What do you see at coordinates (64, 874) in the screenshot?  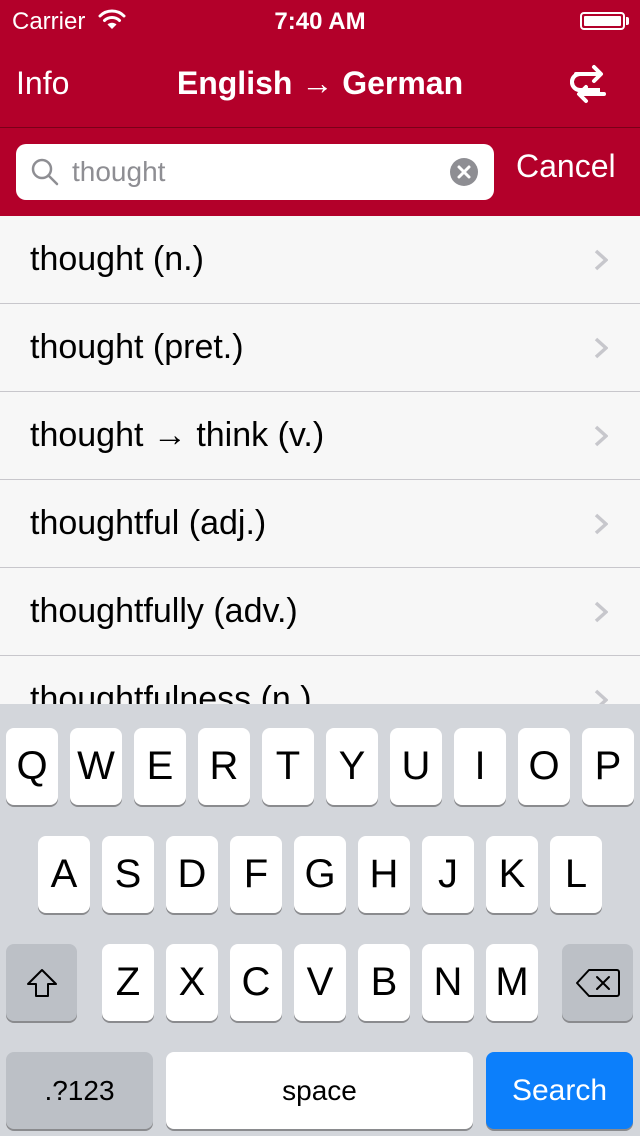 I see `key-a: A` at bounding box center [64, 874].